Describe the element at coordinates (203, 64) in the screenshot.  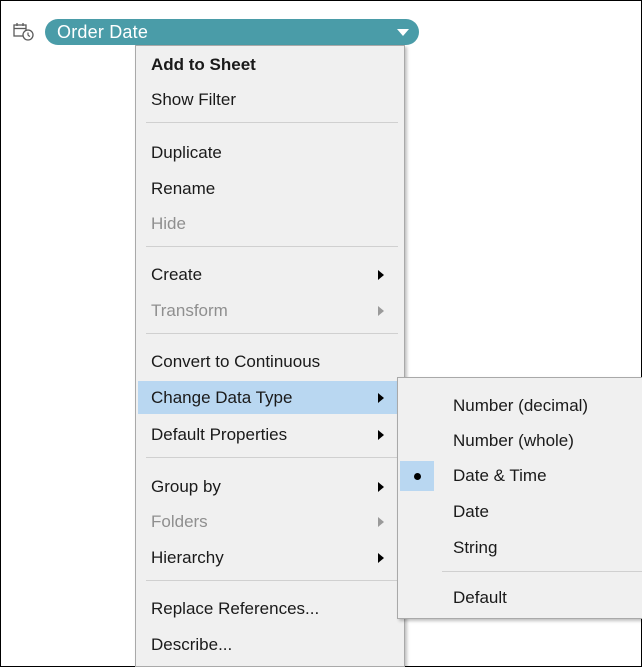
I see `menu-item-label: Add to Sheet` at that location.